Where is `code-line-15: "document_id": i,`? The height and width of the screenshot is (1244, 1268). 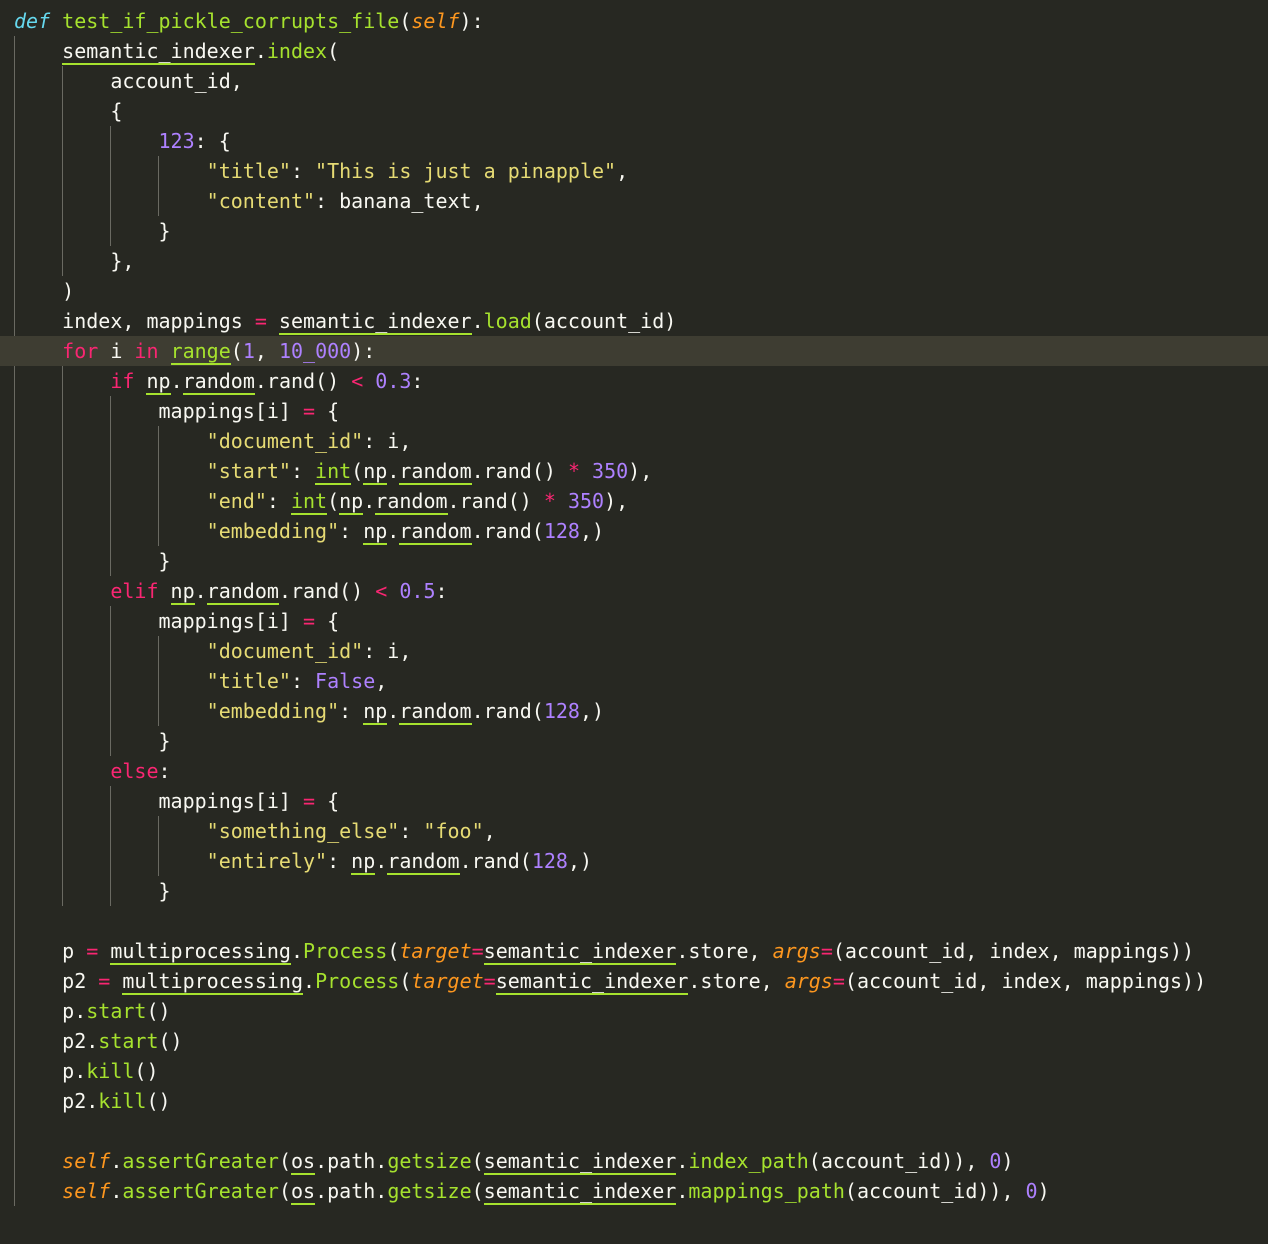
code-line-15: "document_id": i, is located at coordinates (634, 441).